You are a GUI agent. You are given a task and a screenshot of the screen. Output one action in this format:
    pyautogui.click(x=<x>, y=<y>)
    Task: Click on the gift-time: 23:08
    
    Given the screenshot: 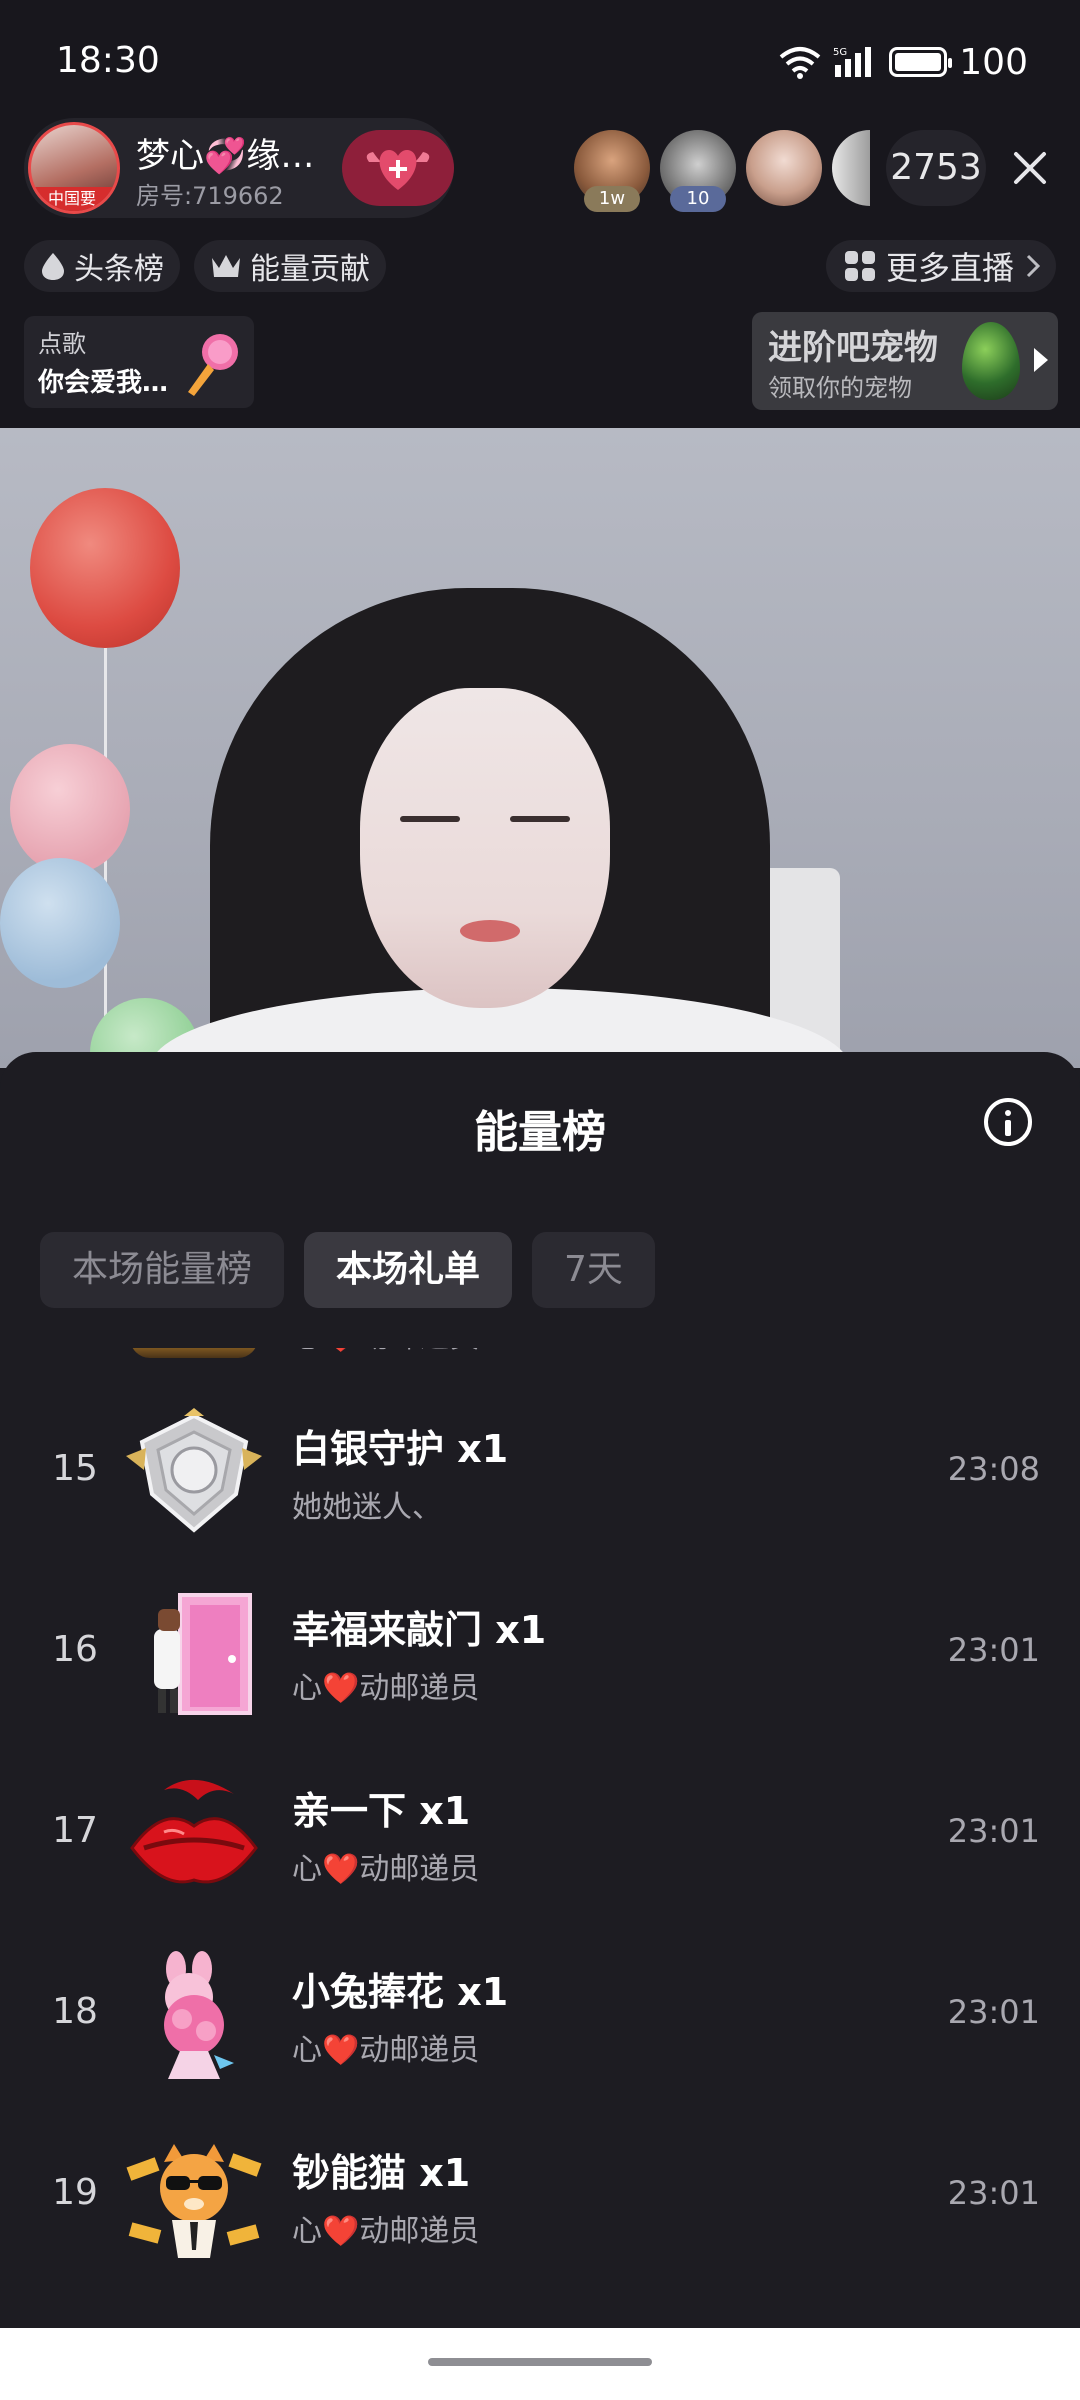 What is the action you would take?
    pyautogui.click(x=993, y=1469)
    